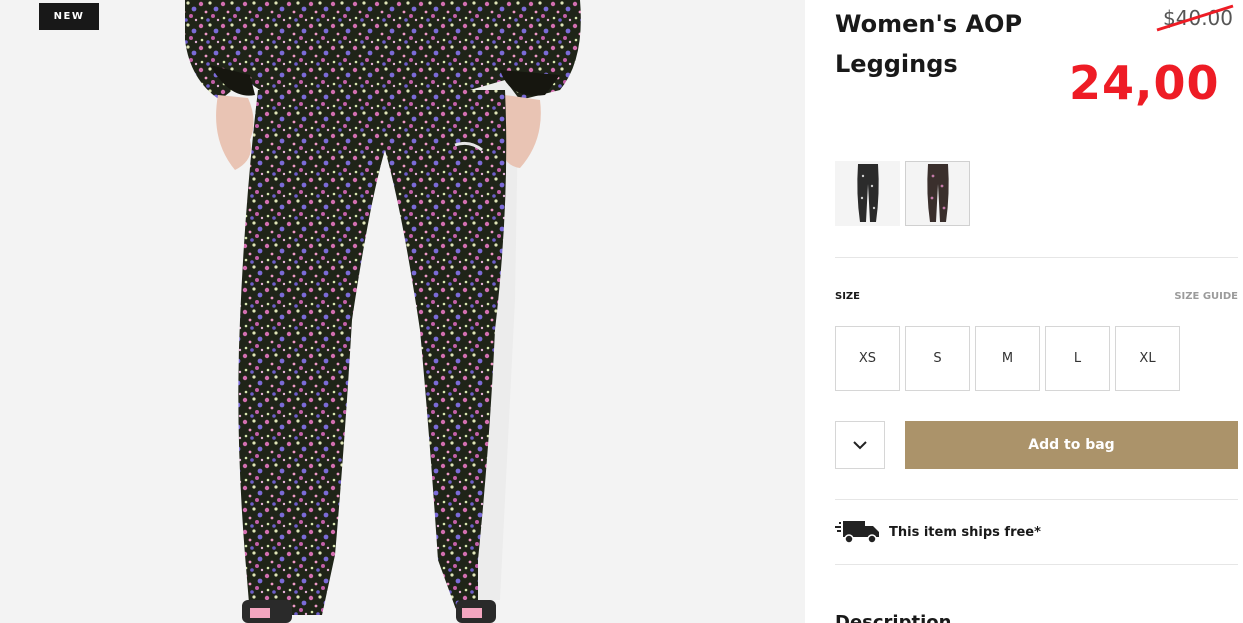 The height and width of the screenshot is (623, 1243). I want to click on quantity-select, so click(860, 445).